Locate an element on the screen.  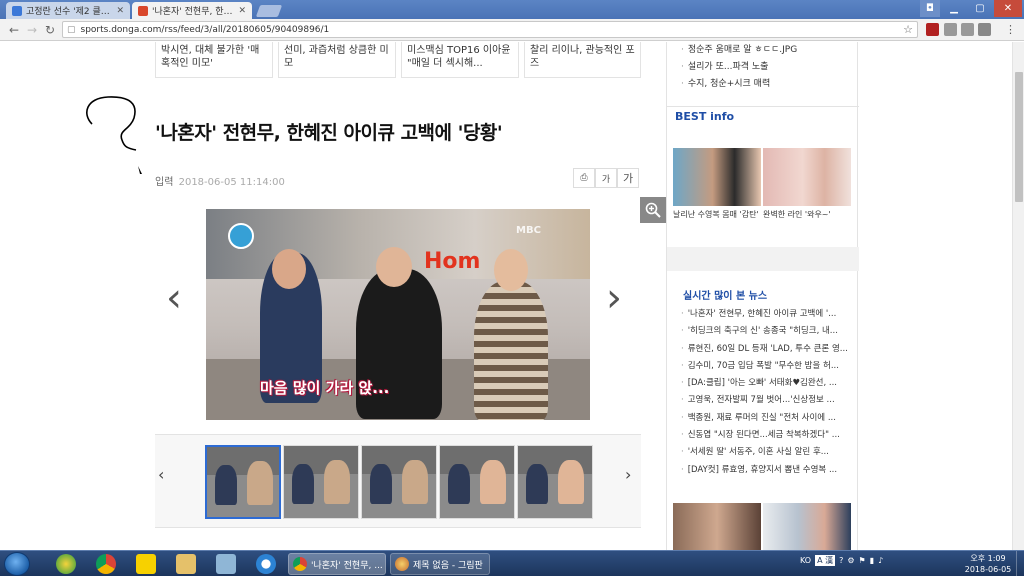
broadcaster-logo: MBC is located at coordinates (528, 230).